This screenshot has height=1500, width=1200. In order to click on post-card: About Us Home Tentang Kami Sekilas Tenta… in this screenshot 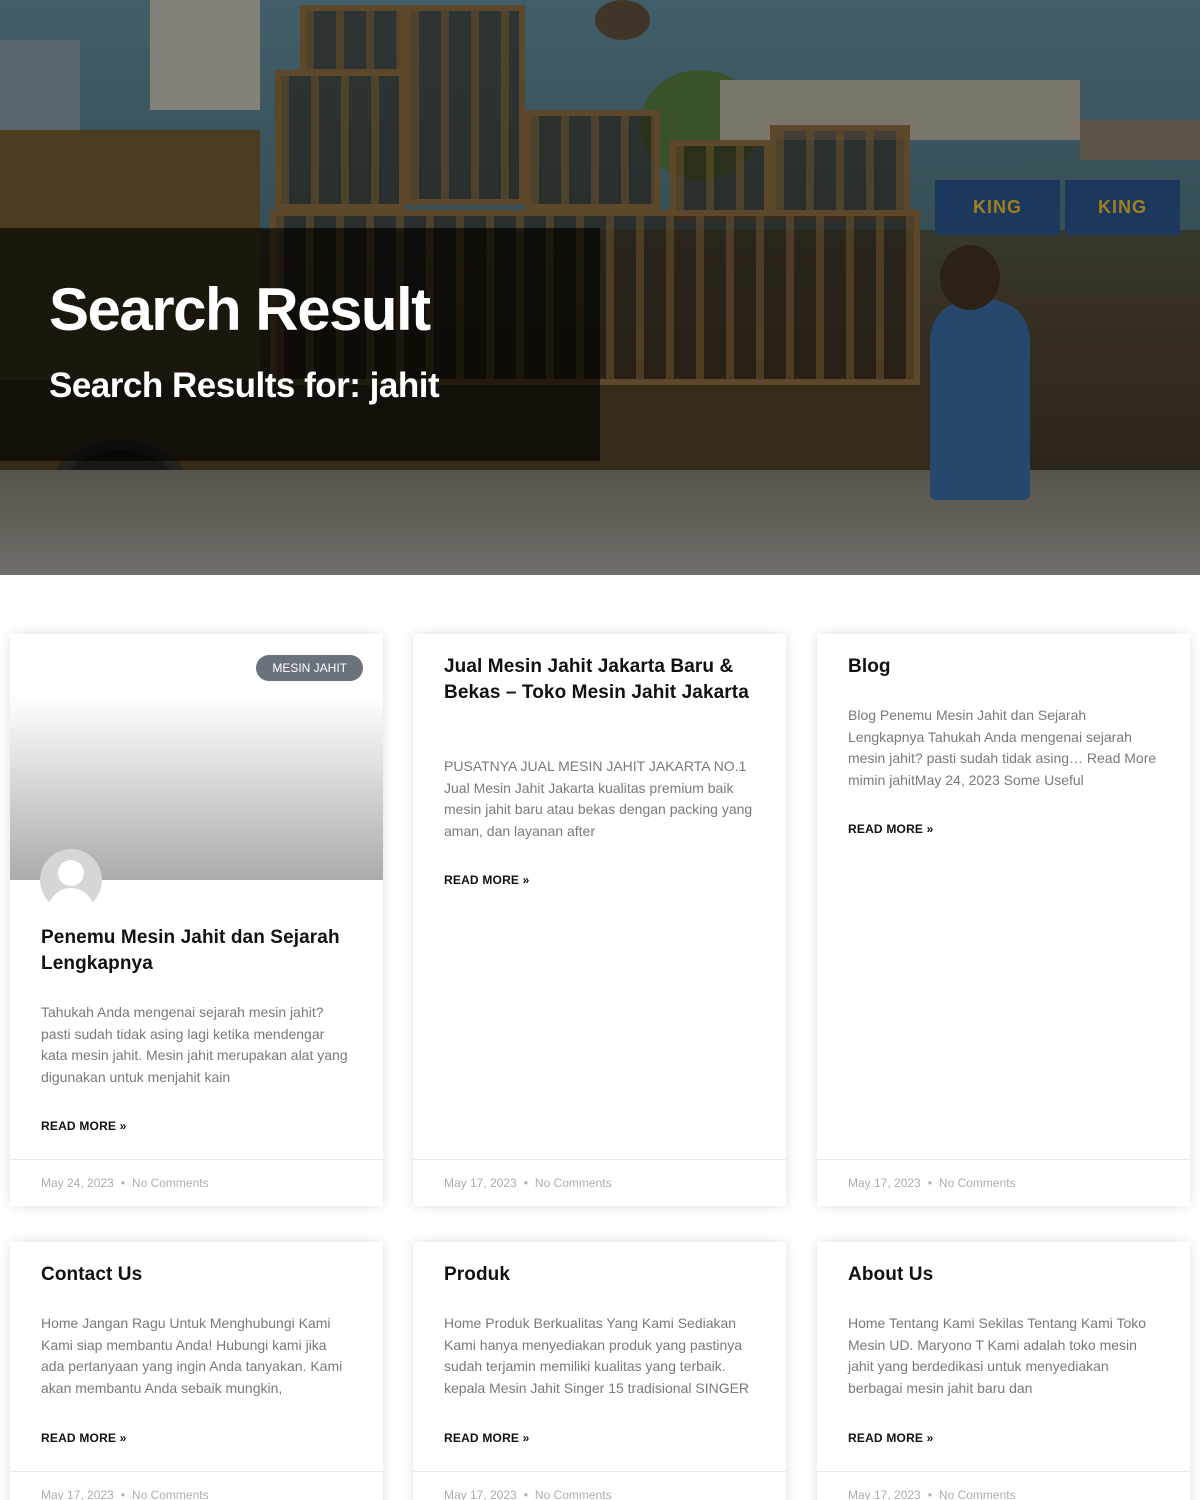, I will do `click(1003, 1371)`.